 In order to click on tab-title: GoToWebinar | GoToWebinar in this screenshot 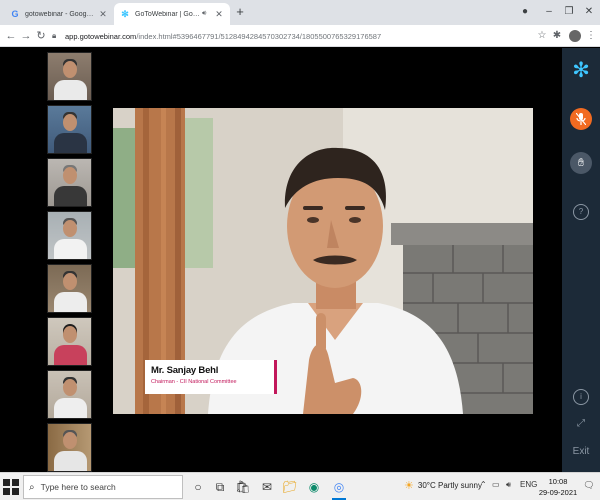, I will do `click(167, 14)`.